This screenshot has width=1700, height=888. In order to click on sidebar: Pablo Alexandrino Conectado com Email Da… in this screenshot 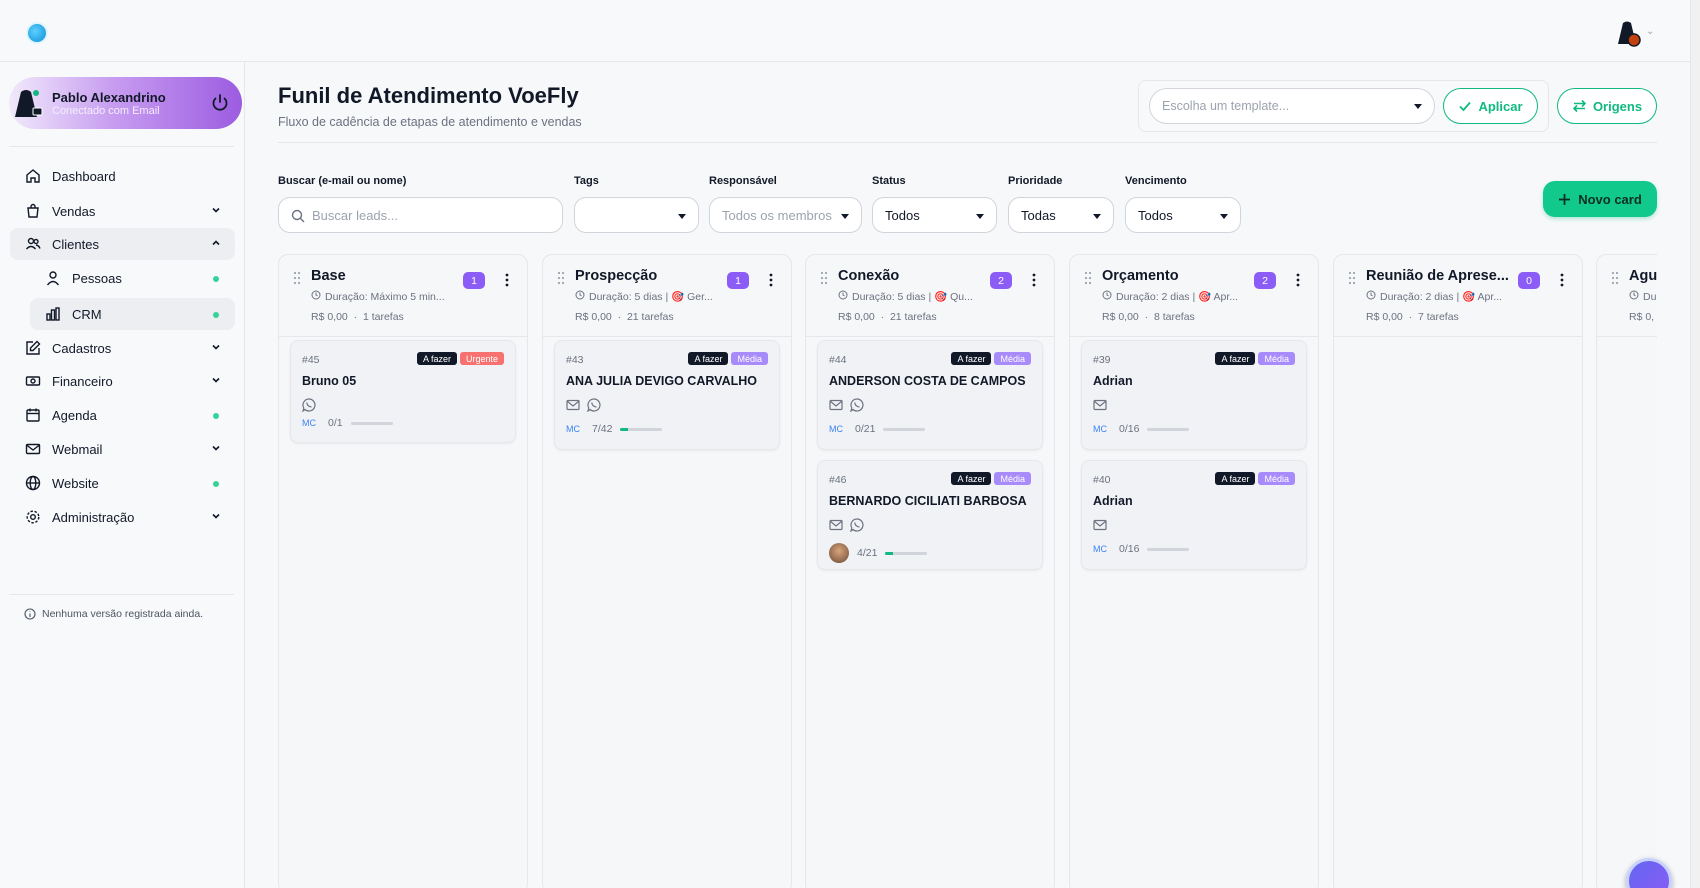, I will do `click(122, 475)`.